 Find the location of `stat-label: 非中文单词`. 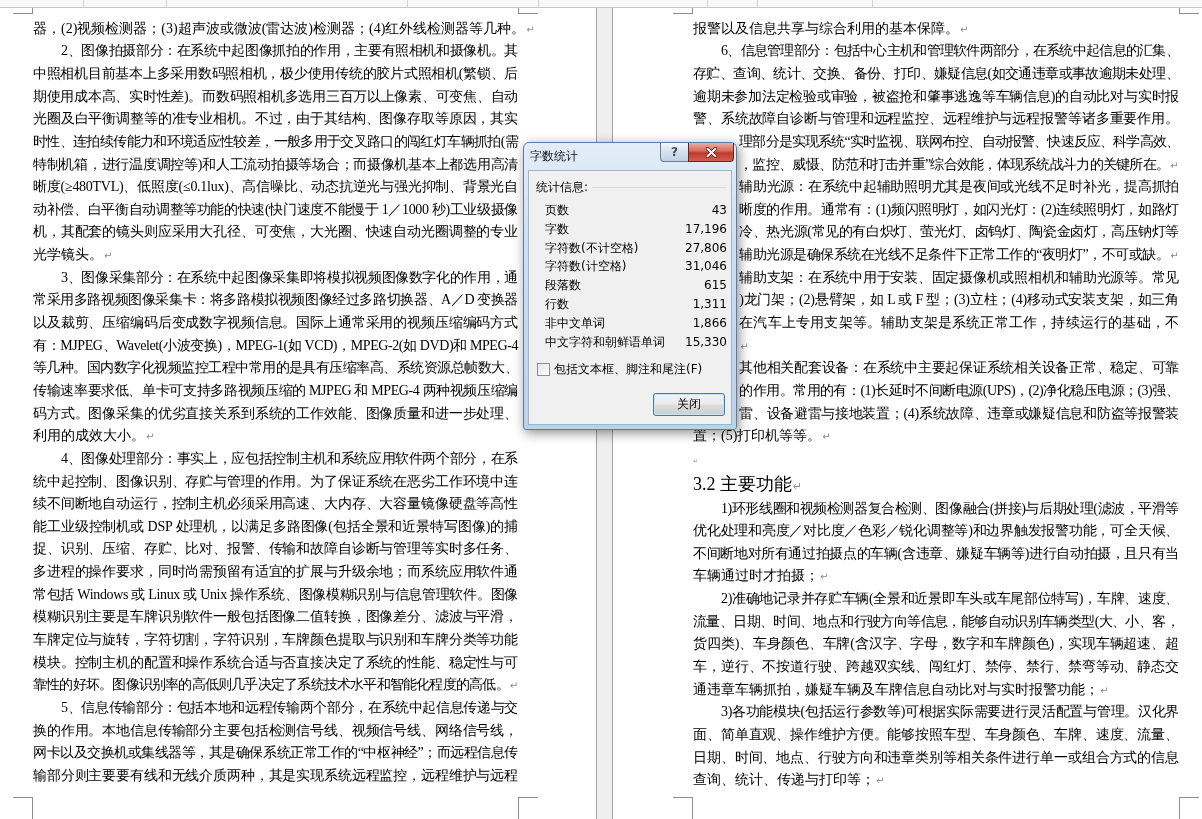

stat-label: 非中文单词 is located at coordinates (575, 322).